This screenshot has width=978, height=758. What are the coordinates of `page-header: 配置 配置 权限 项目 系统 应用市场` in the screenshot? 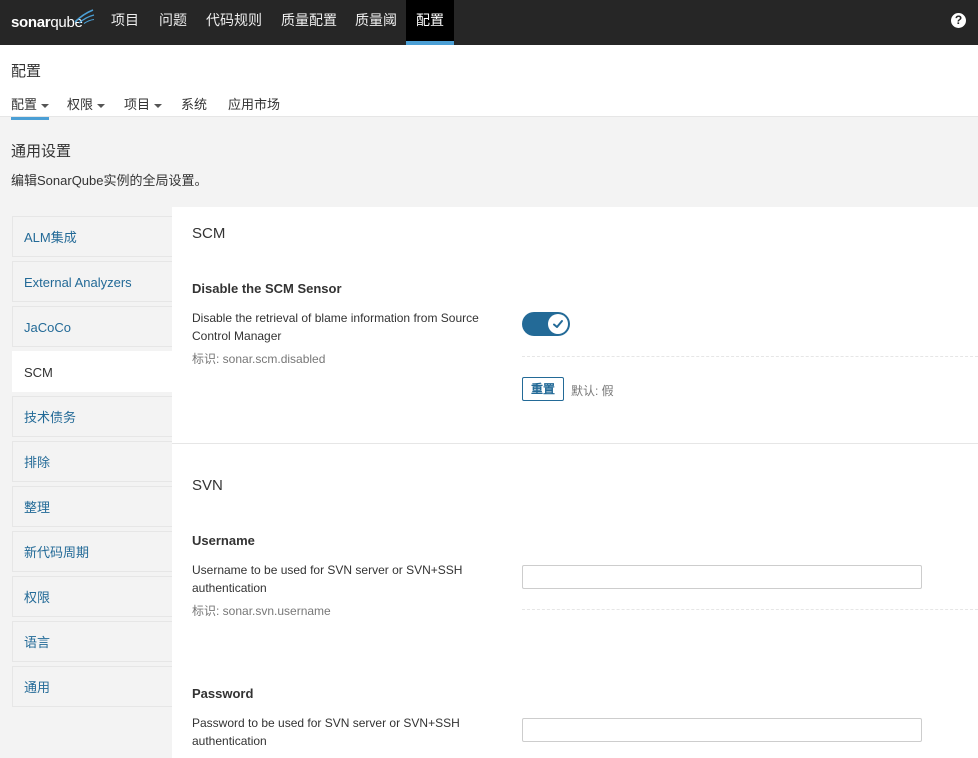 It's located at (489, 82).